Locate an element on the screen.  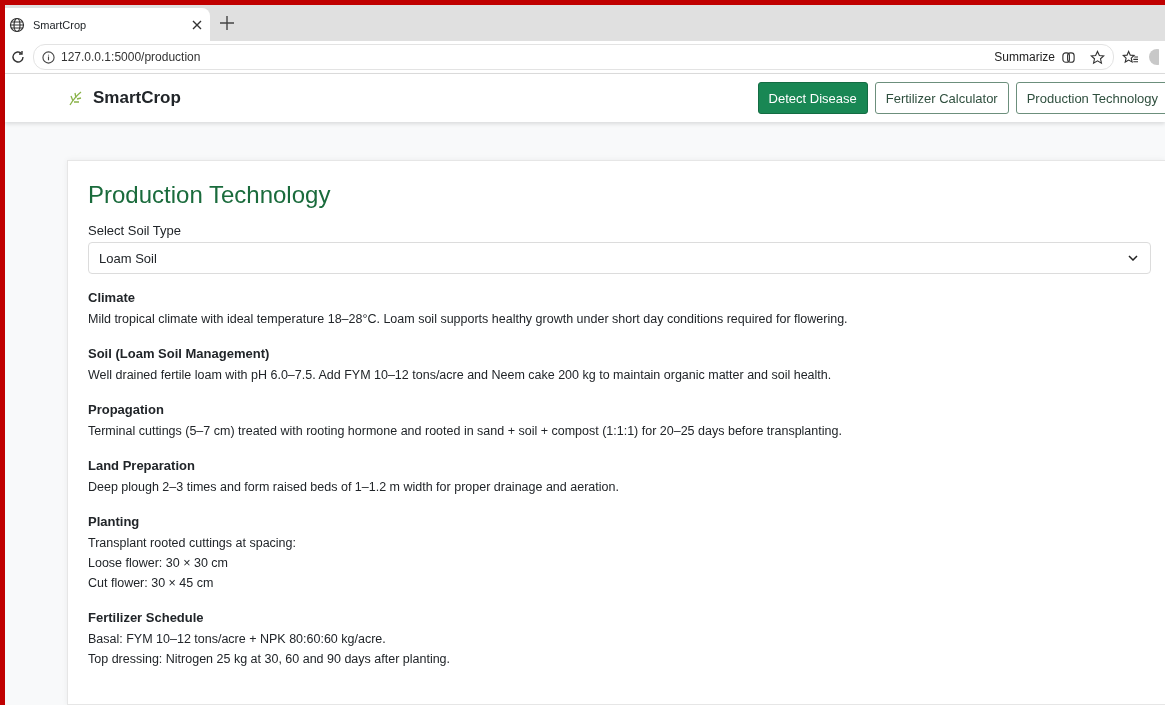
new-tab-icon is located at coordinates (227, 23).